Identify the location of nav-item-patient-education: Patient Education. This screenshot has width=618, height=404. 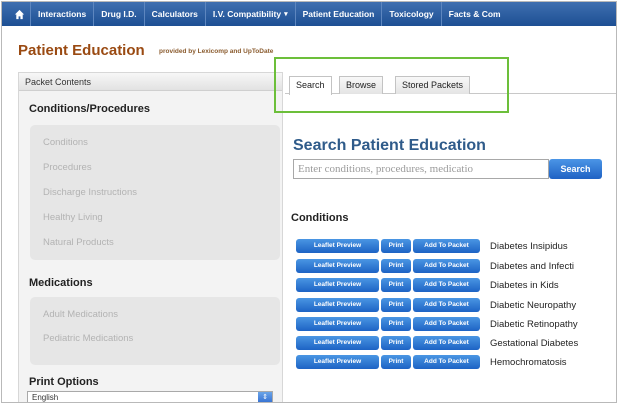
(338, 14).